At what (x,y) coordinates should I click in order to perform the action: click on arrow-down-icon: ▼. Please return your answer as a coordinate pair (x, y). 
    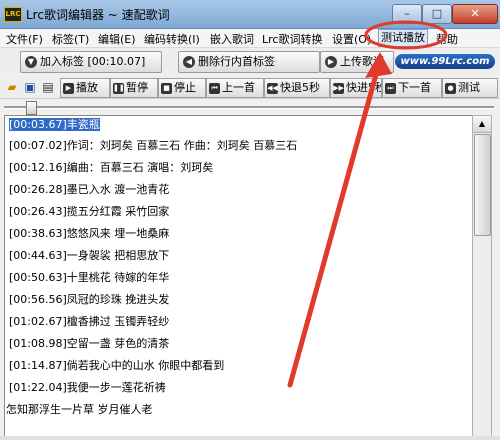
    Looking at the image, I should click on (31, 62).